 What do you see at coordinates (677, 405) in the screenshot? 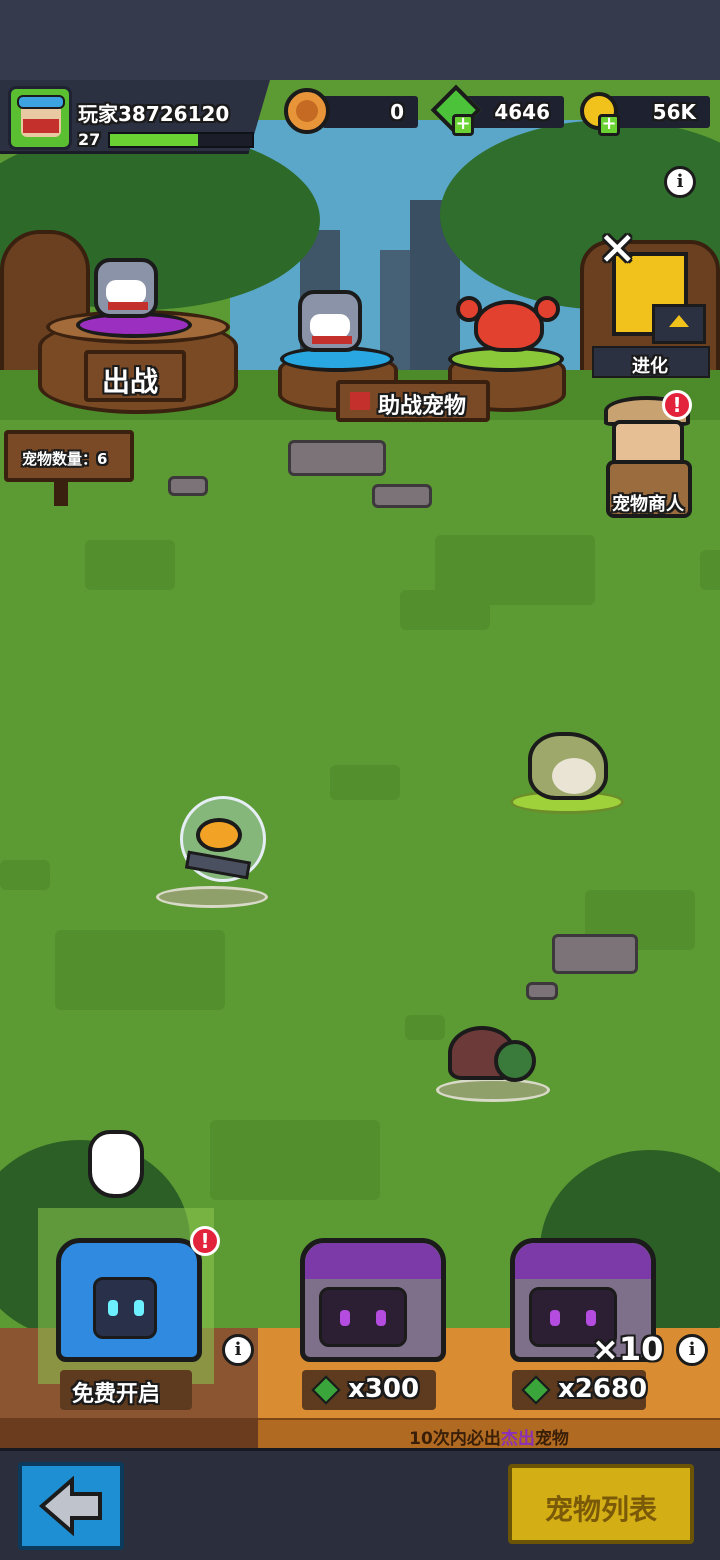
I see `merchant-alert-badge: !` at bounding box center [677, 405].